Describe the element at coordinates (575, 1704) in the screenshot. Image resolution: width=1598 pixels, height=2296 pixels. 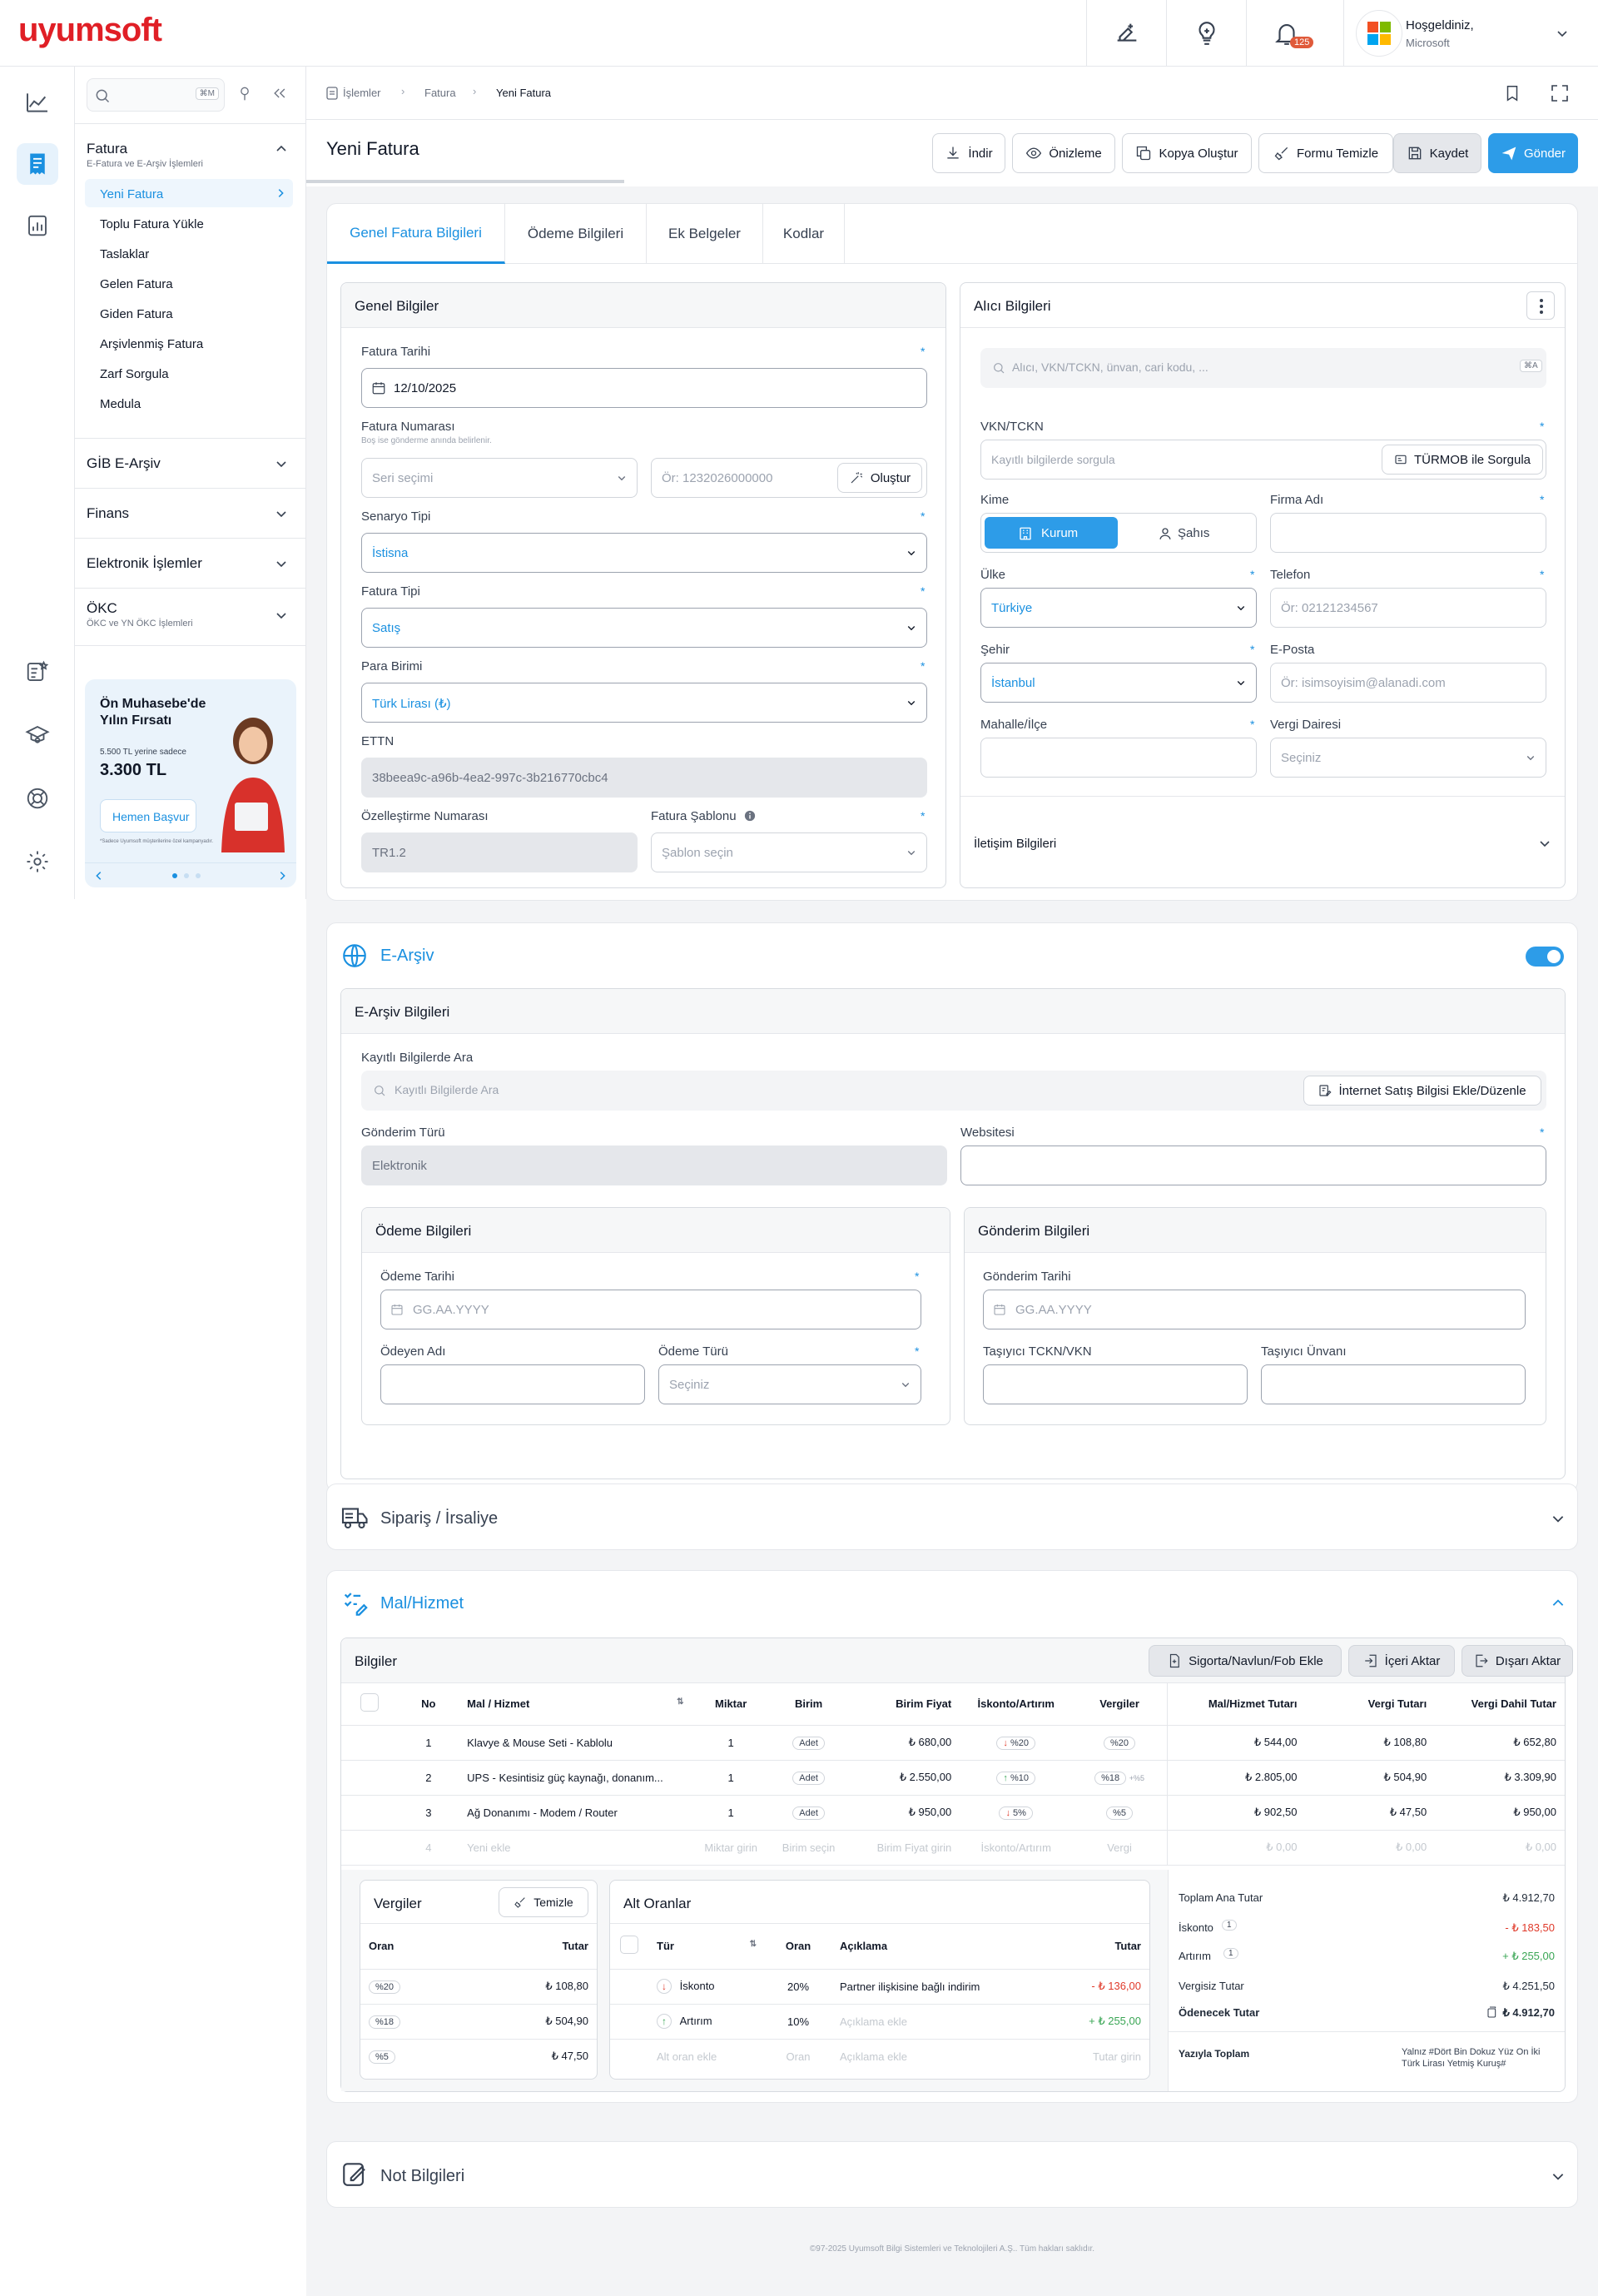
I see `column-header: Mal / Hizmet ⇅` at that location.